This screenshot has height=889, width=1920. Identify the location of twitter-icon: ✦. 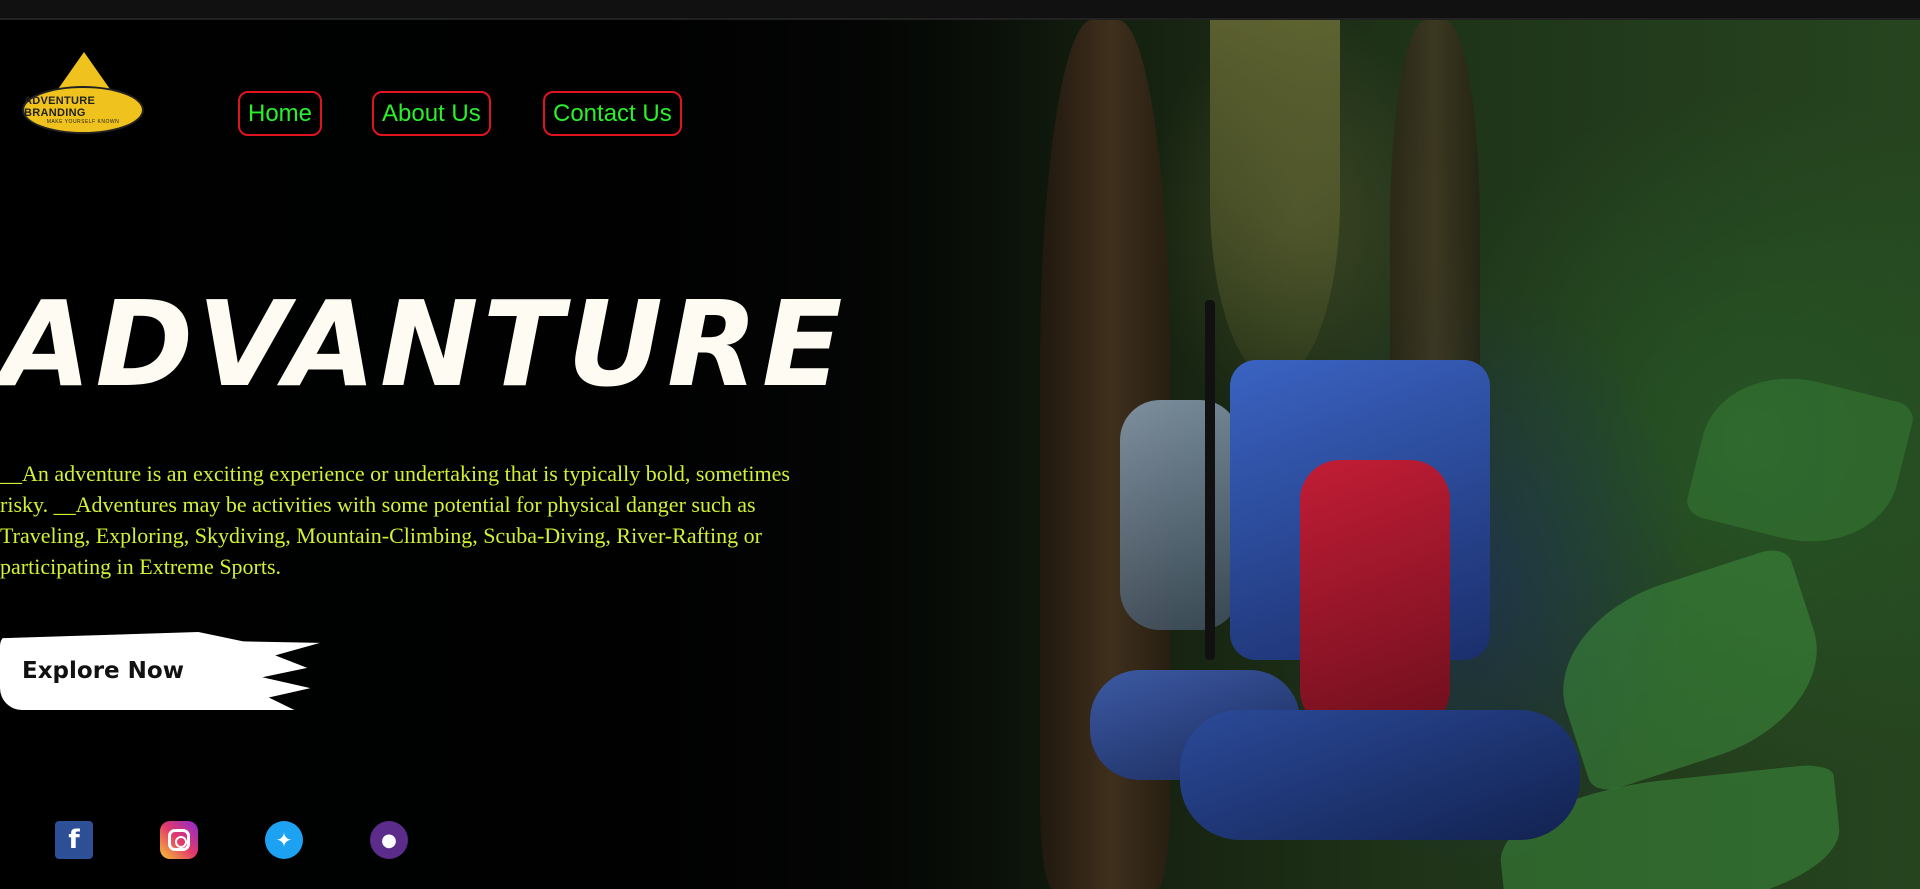
(284, 840).